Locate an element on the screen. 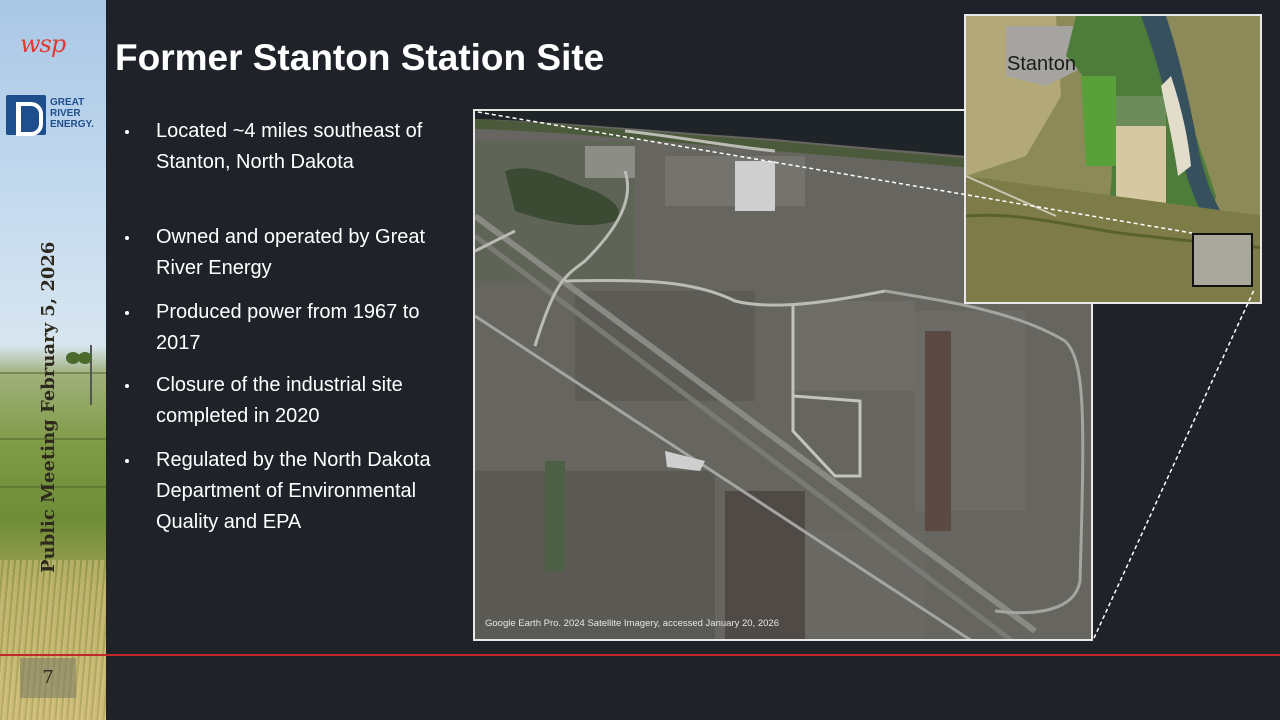 This screenshot has width=1280, height=720. gre-logo-line: RIVER is located at coordinates (65, 113).